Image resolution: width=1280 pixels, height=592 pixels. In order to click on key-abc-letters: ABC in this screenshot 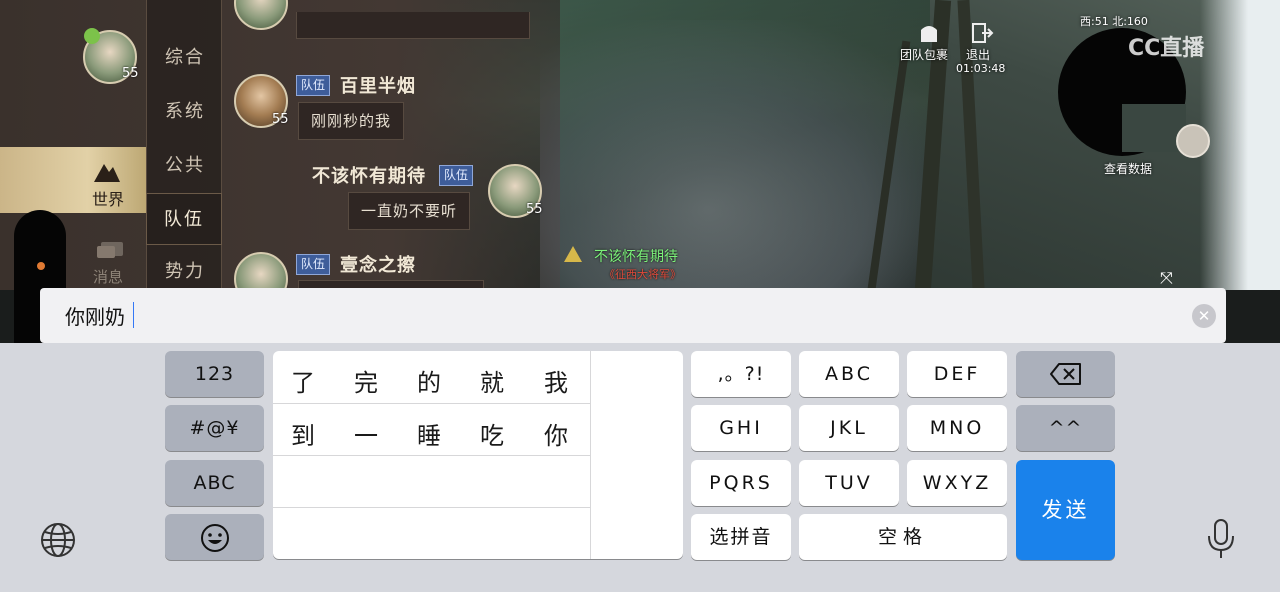, I will do `click(849, 374)`.